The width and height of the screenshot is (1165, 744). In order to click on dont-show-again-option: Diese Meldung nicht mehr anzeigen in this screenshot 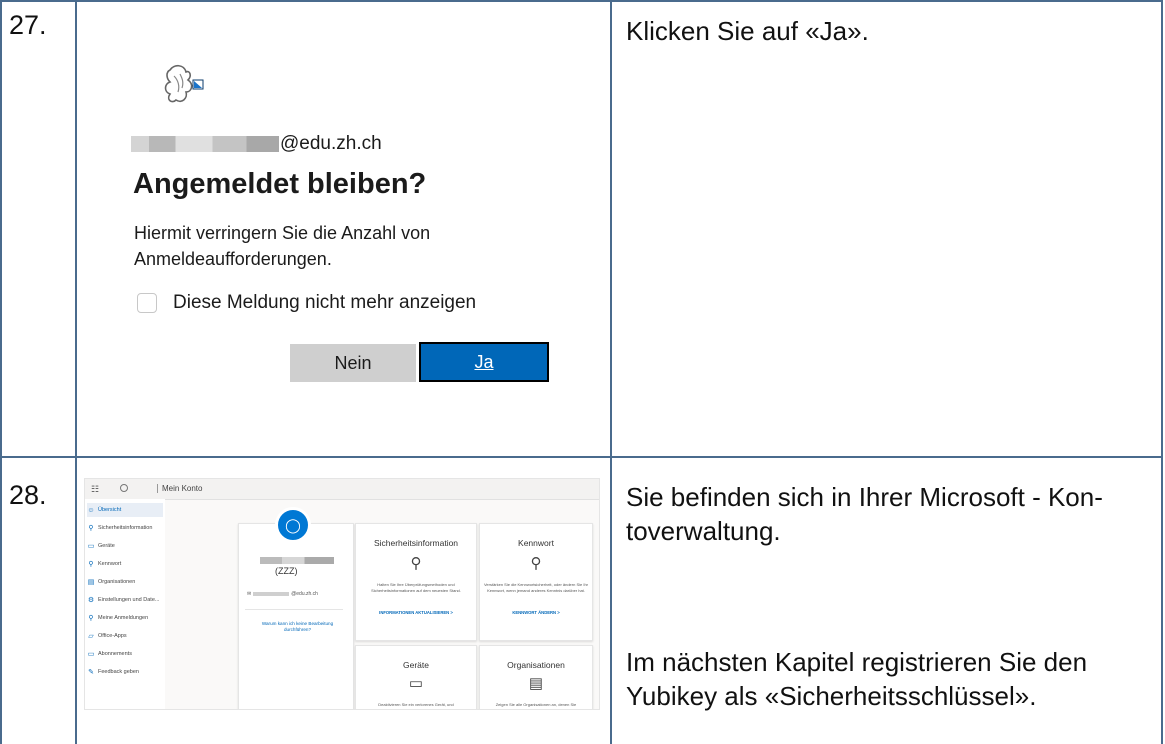, I will do `click(306, 303)`.